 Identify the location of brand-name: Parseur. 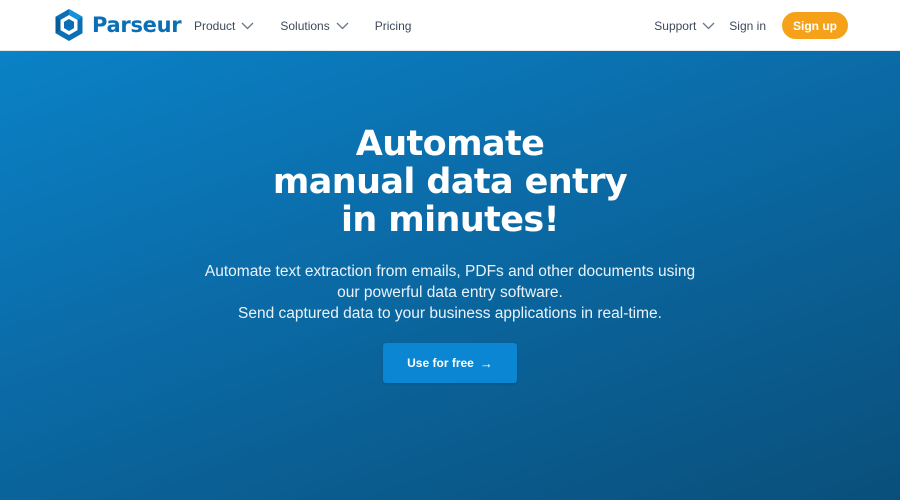
(137, 25).